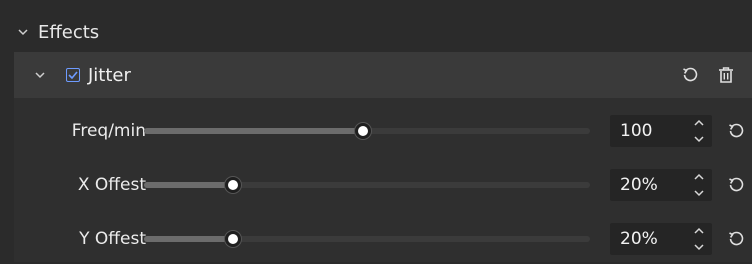 This screenshot has width=752, height=264. Describe the element at coordinates (708, 75) in the screenshot. I see `effect-actions` at that location.